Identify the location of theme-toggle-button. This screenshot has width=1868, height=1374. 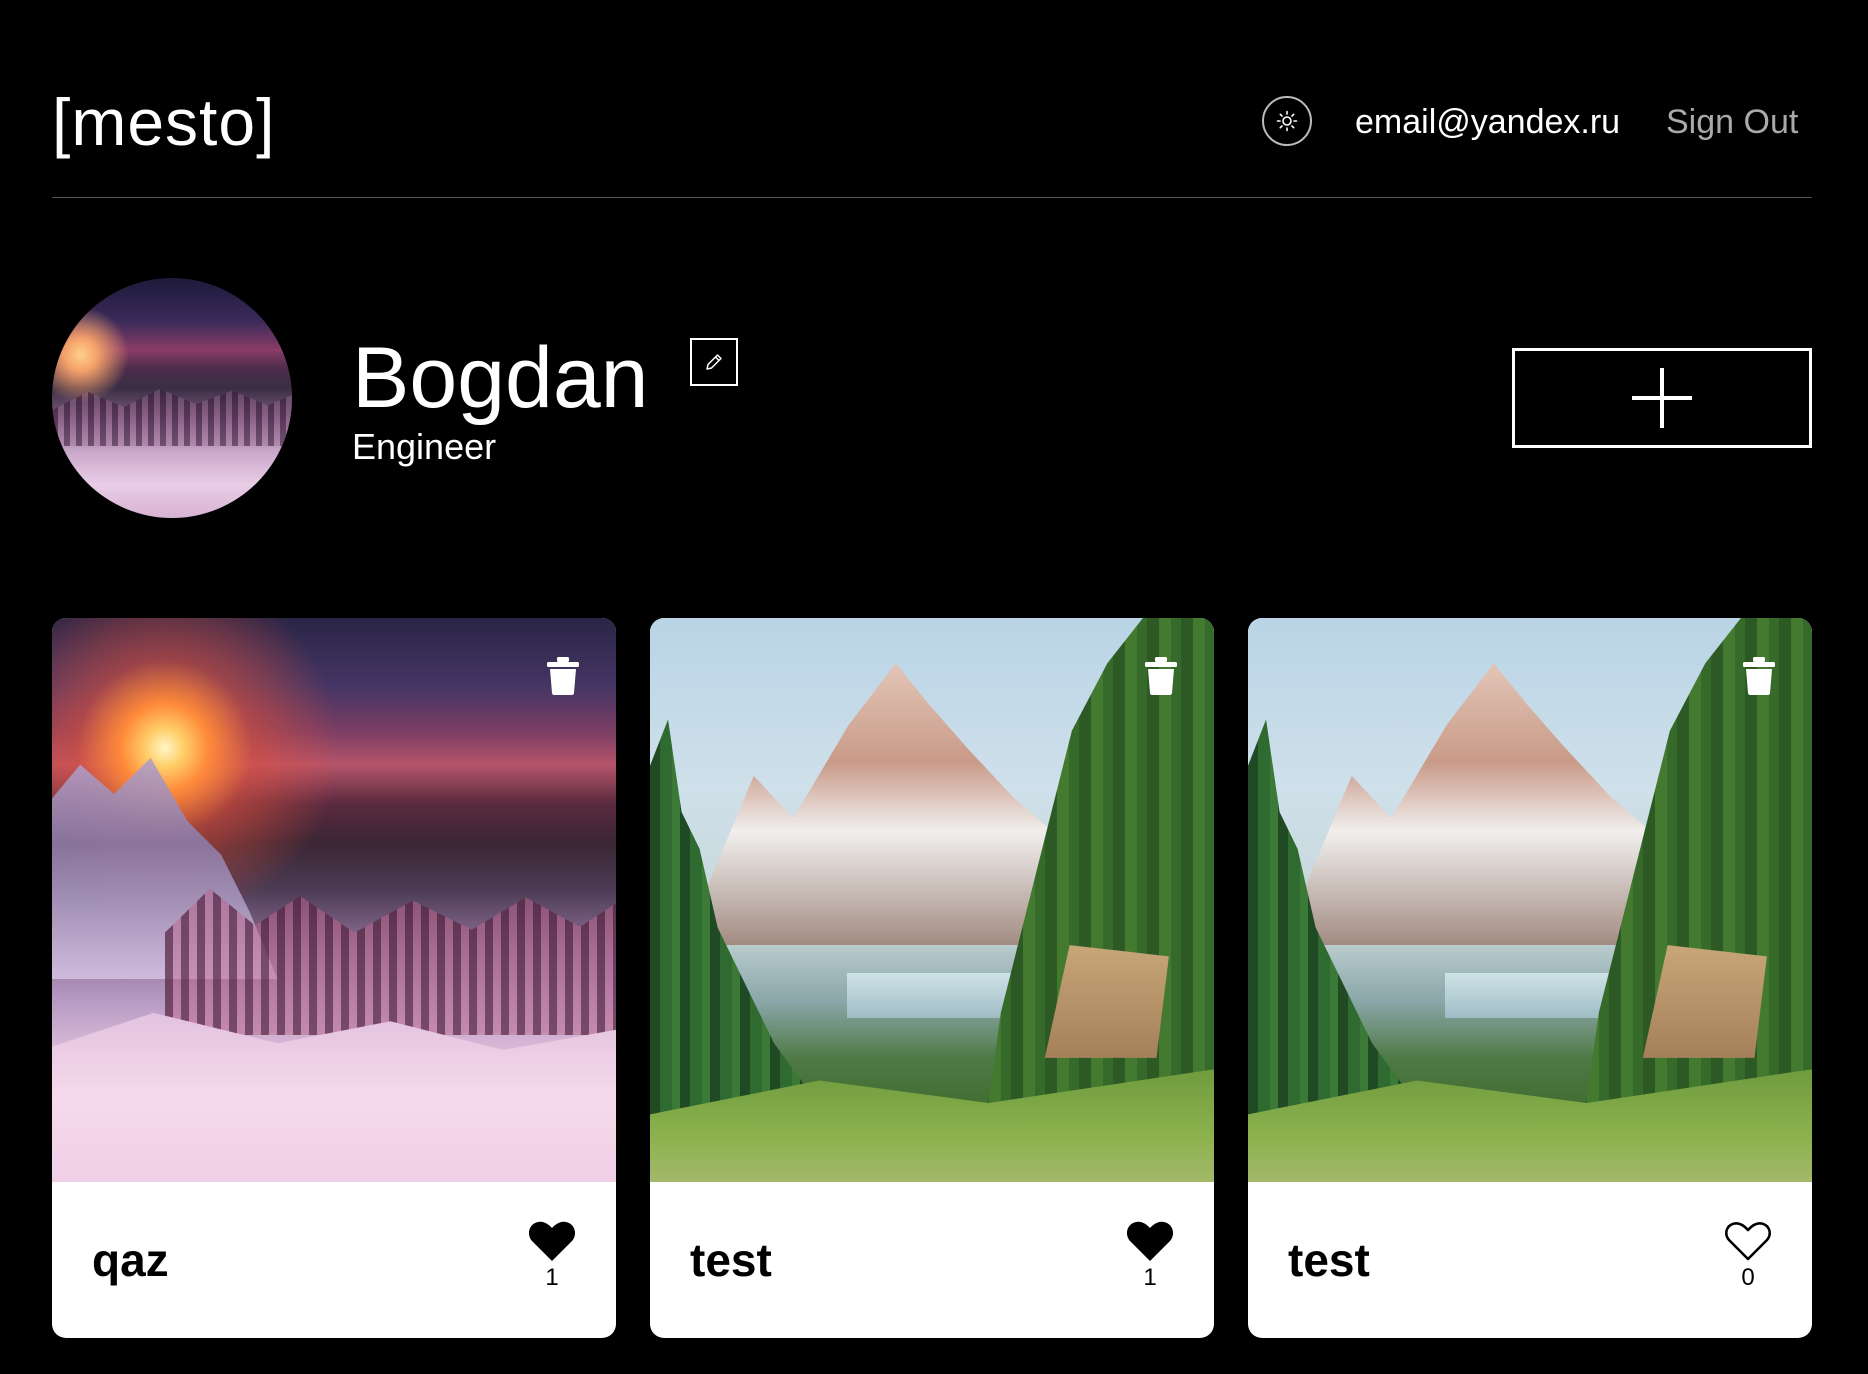
(1287, 121).